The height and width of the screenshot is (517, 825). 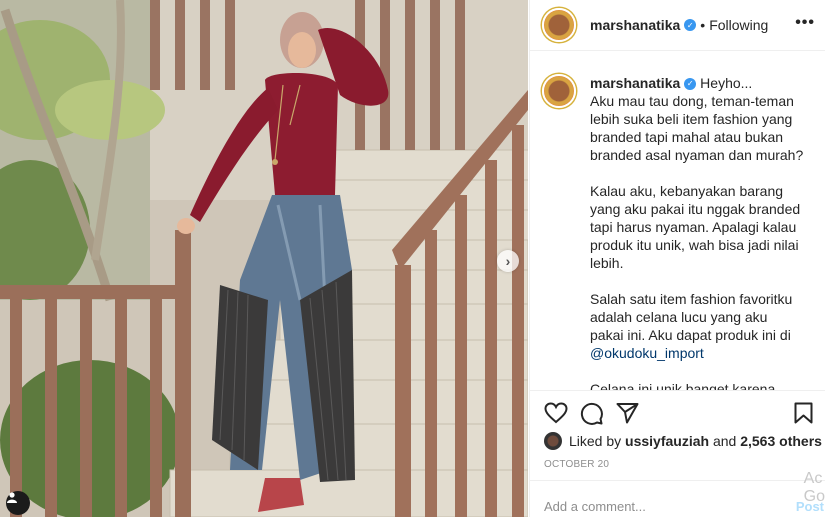 I want to click on tagged-users-button, so click(x=18, y=503).